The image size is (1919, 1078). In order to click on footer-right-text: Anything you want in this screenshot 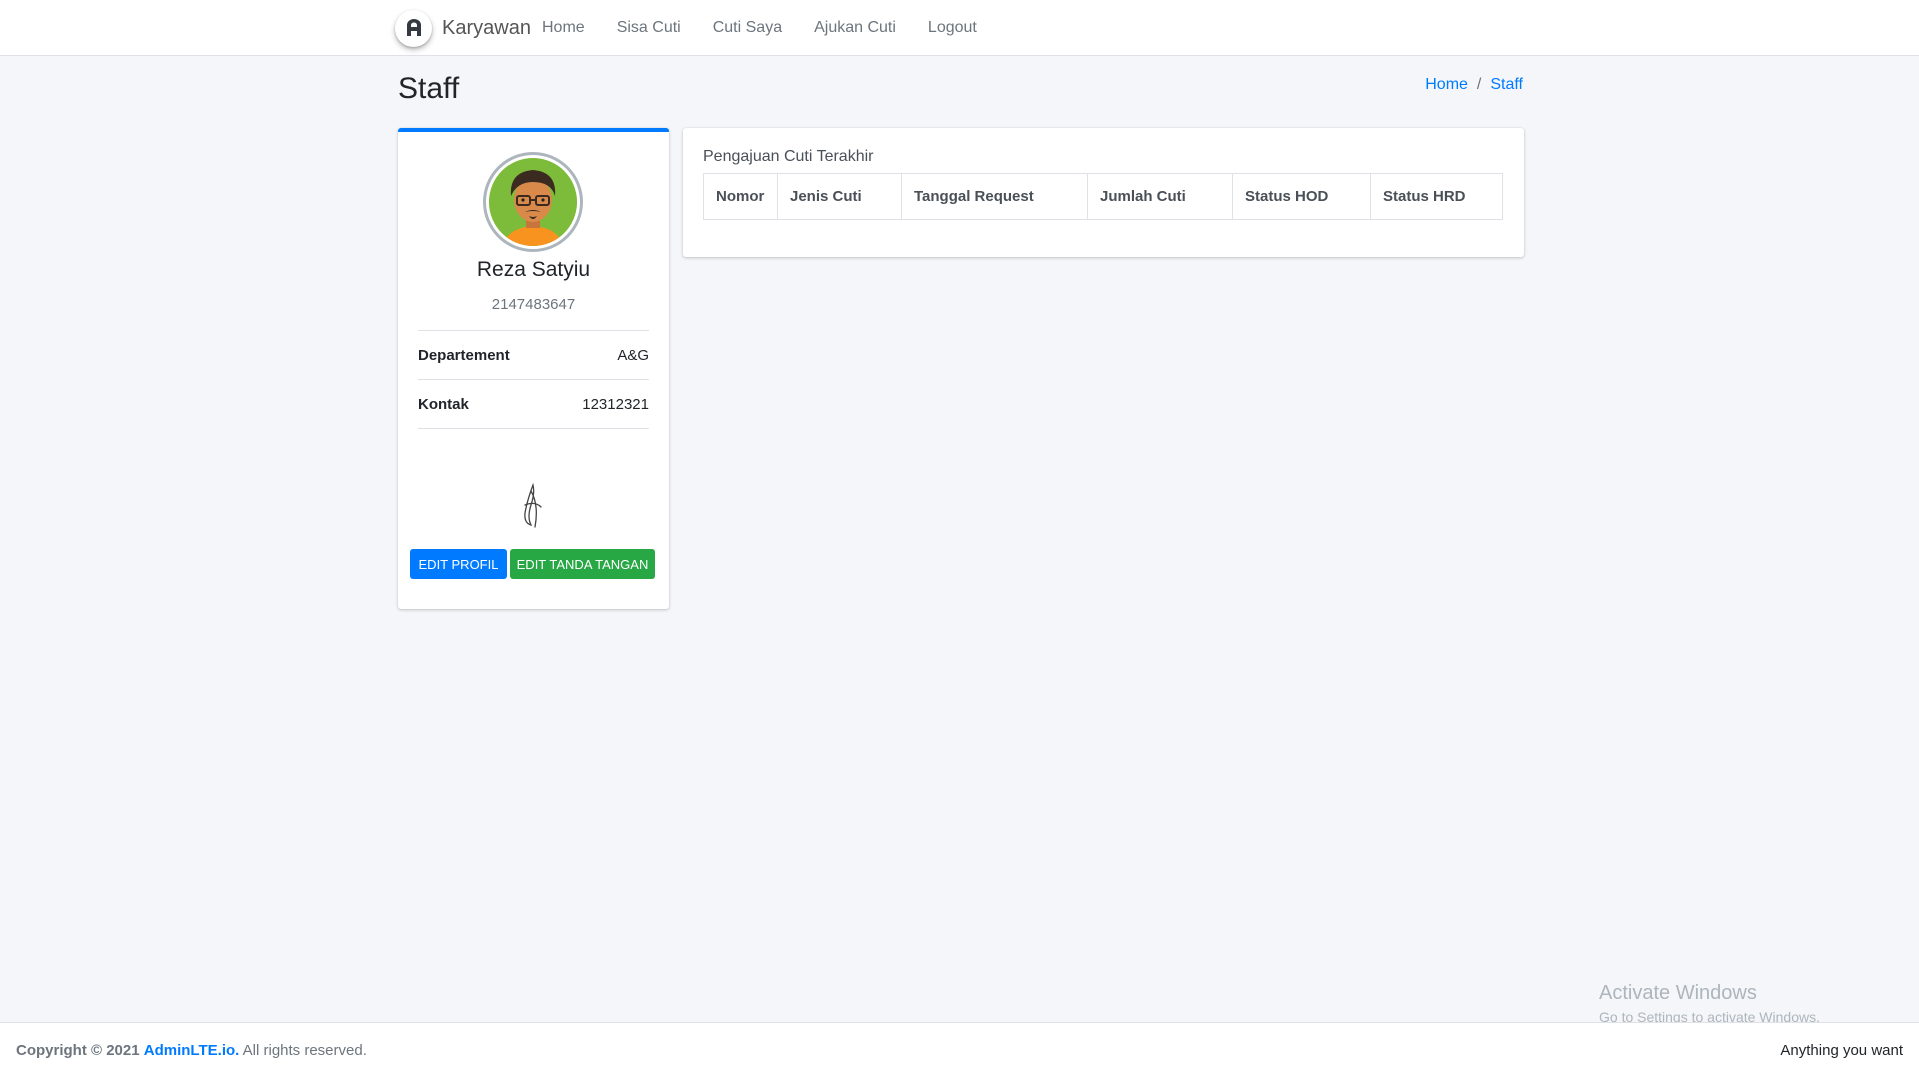, I will do `click(1841, 1050)`.